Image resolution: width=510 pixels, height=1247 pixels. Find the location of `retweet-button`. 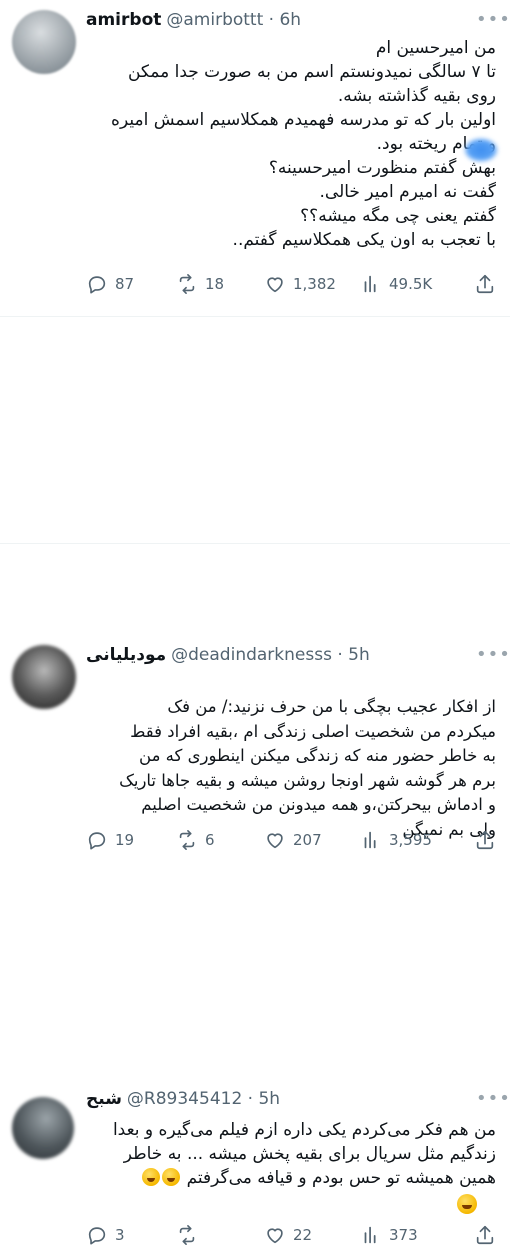

retweet-button is located at coordinates (220, 1235).